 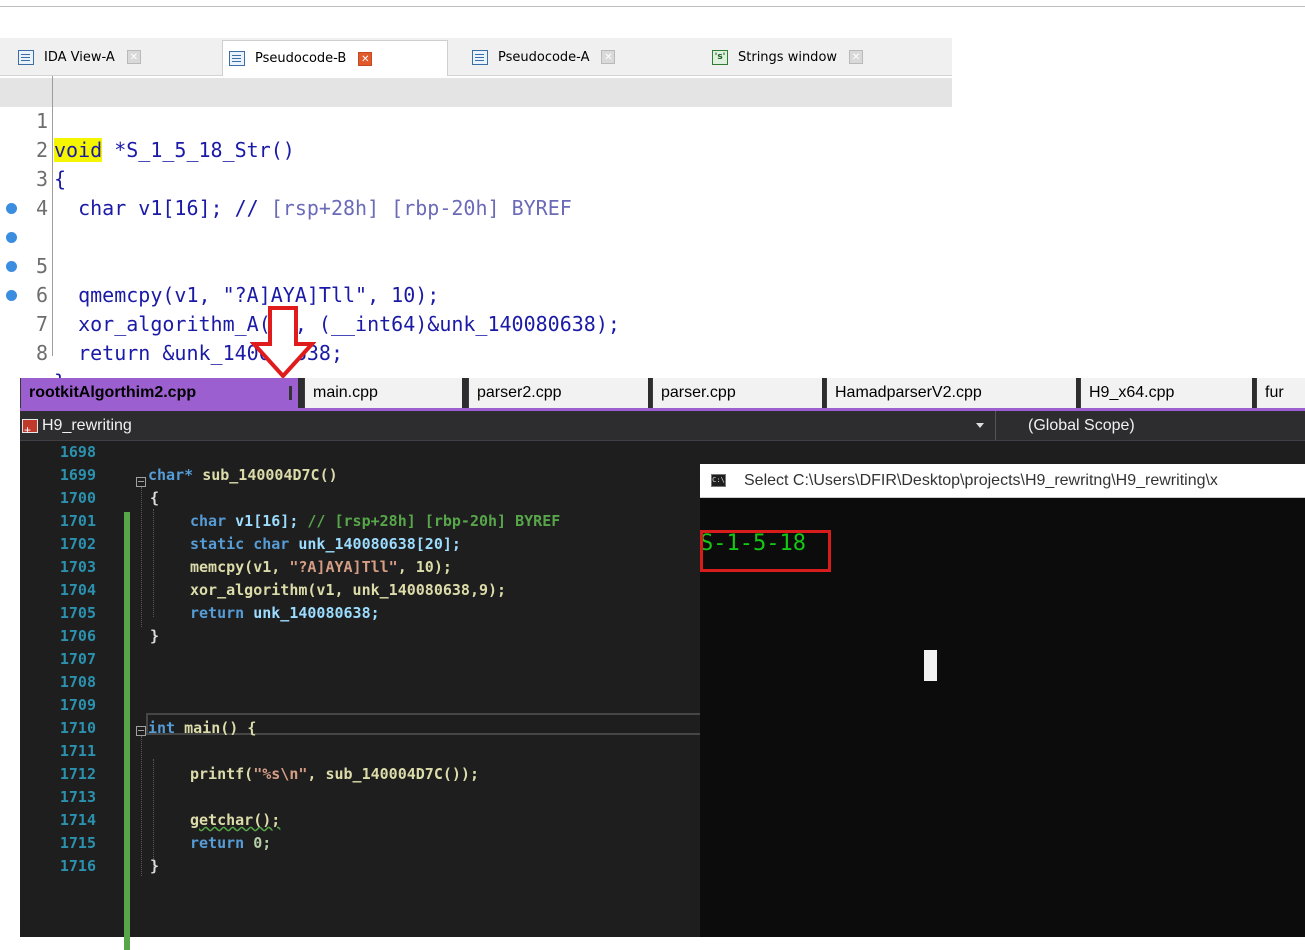 What do you see at coordinates (393, 774) in the screenshot?
I see `code-fragment: , sub_140004D7C());` at bounding box center [393, 774].